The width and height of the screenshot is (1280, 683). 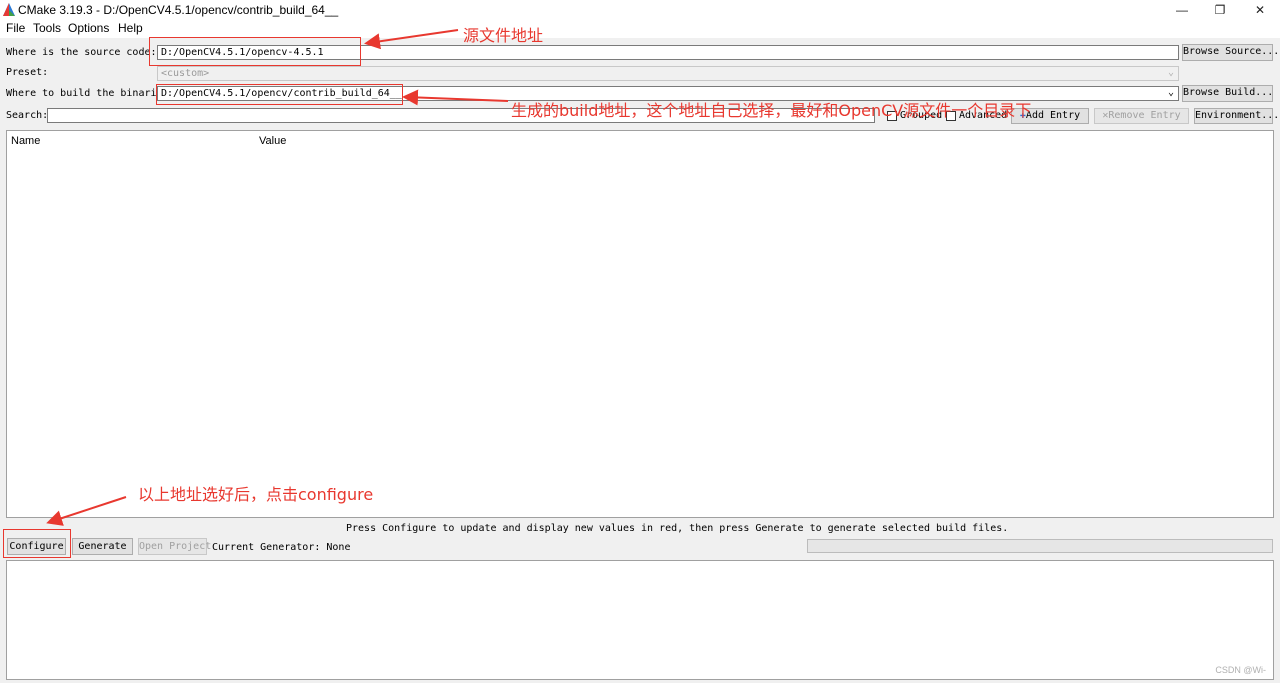 What do you see at coordinates (1240, 670) in the screenshot?
I see `watermark: CSDN @Wi-` at bounding box center [1240, 670].